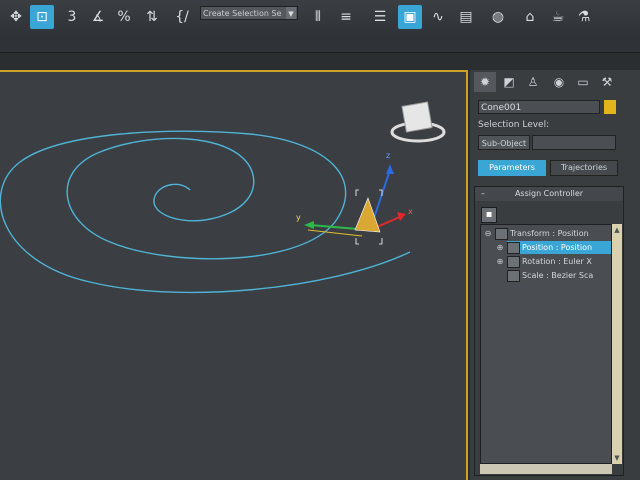 The image size is (640, 480). I want to click on snaps-3-icon: 3, so click(72, 17).